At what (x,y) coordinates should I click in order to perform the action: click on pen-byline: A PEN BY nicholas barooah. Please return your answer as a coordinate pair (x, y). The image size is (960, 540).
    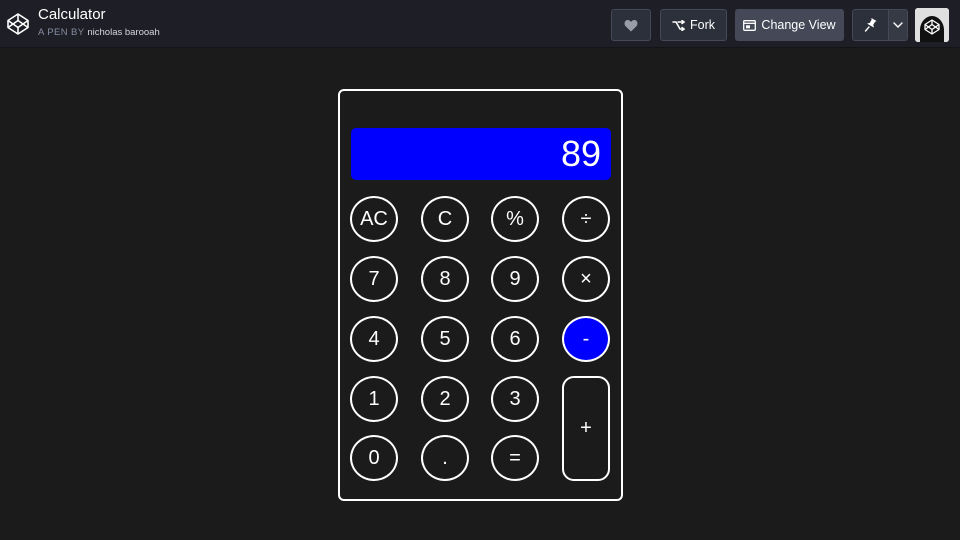
    Looking at the image, I should click on (99, 33).